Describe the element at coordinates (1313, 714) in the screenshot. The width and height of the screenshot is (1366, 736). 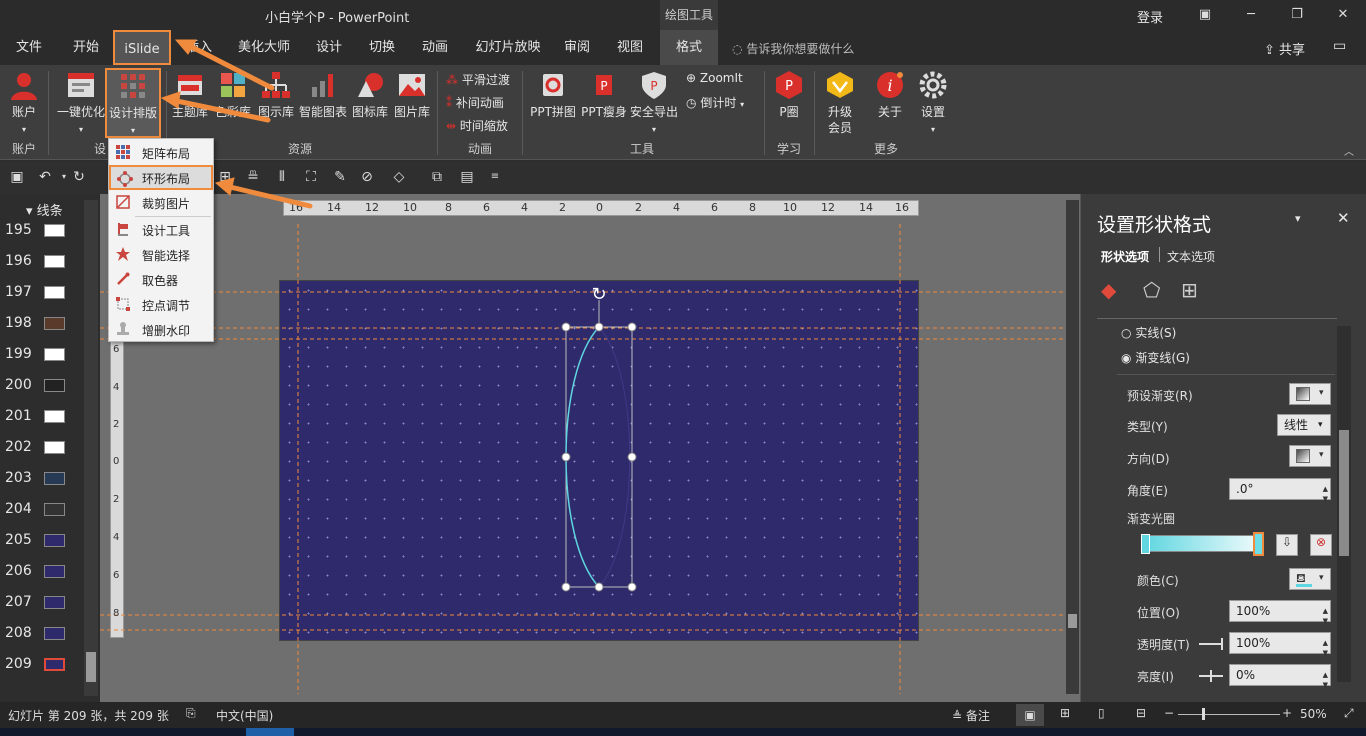
I see `zoom-level: 50%` at that location.